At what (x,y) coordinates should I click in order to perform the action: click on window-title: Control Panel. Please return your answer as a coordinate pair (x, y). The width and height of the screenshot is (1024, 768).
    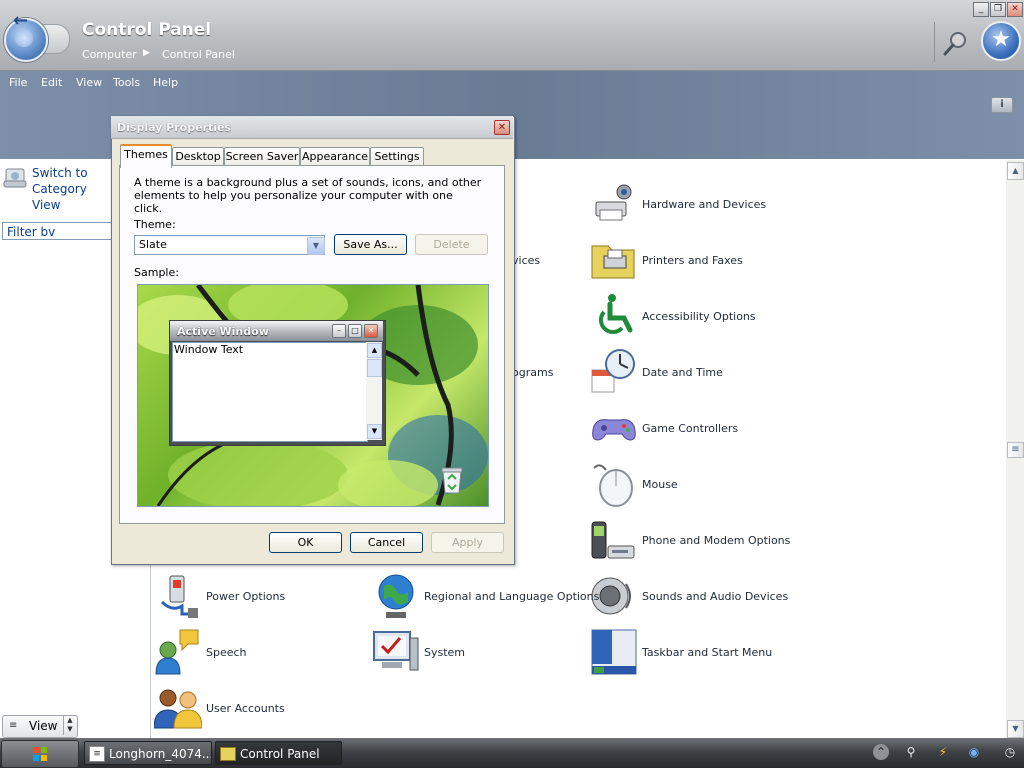
    Looking at the image, I should click on (147, 30).